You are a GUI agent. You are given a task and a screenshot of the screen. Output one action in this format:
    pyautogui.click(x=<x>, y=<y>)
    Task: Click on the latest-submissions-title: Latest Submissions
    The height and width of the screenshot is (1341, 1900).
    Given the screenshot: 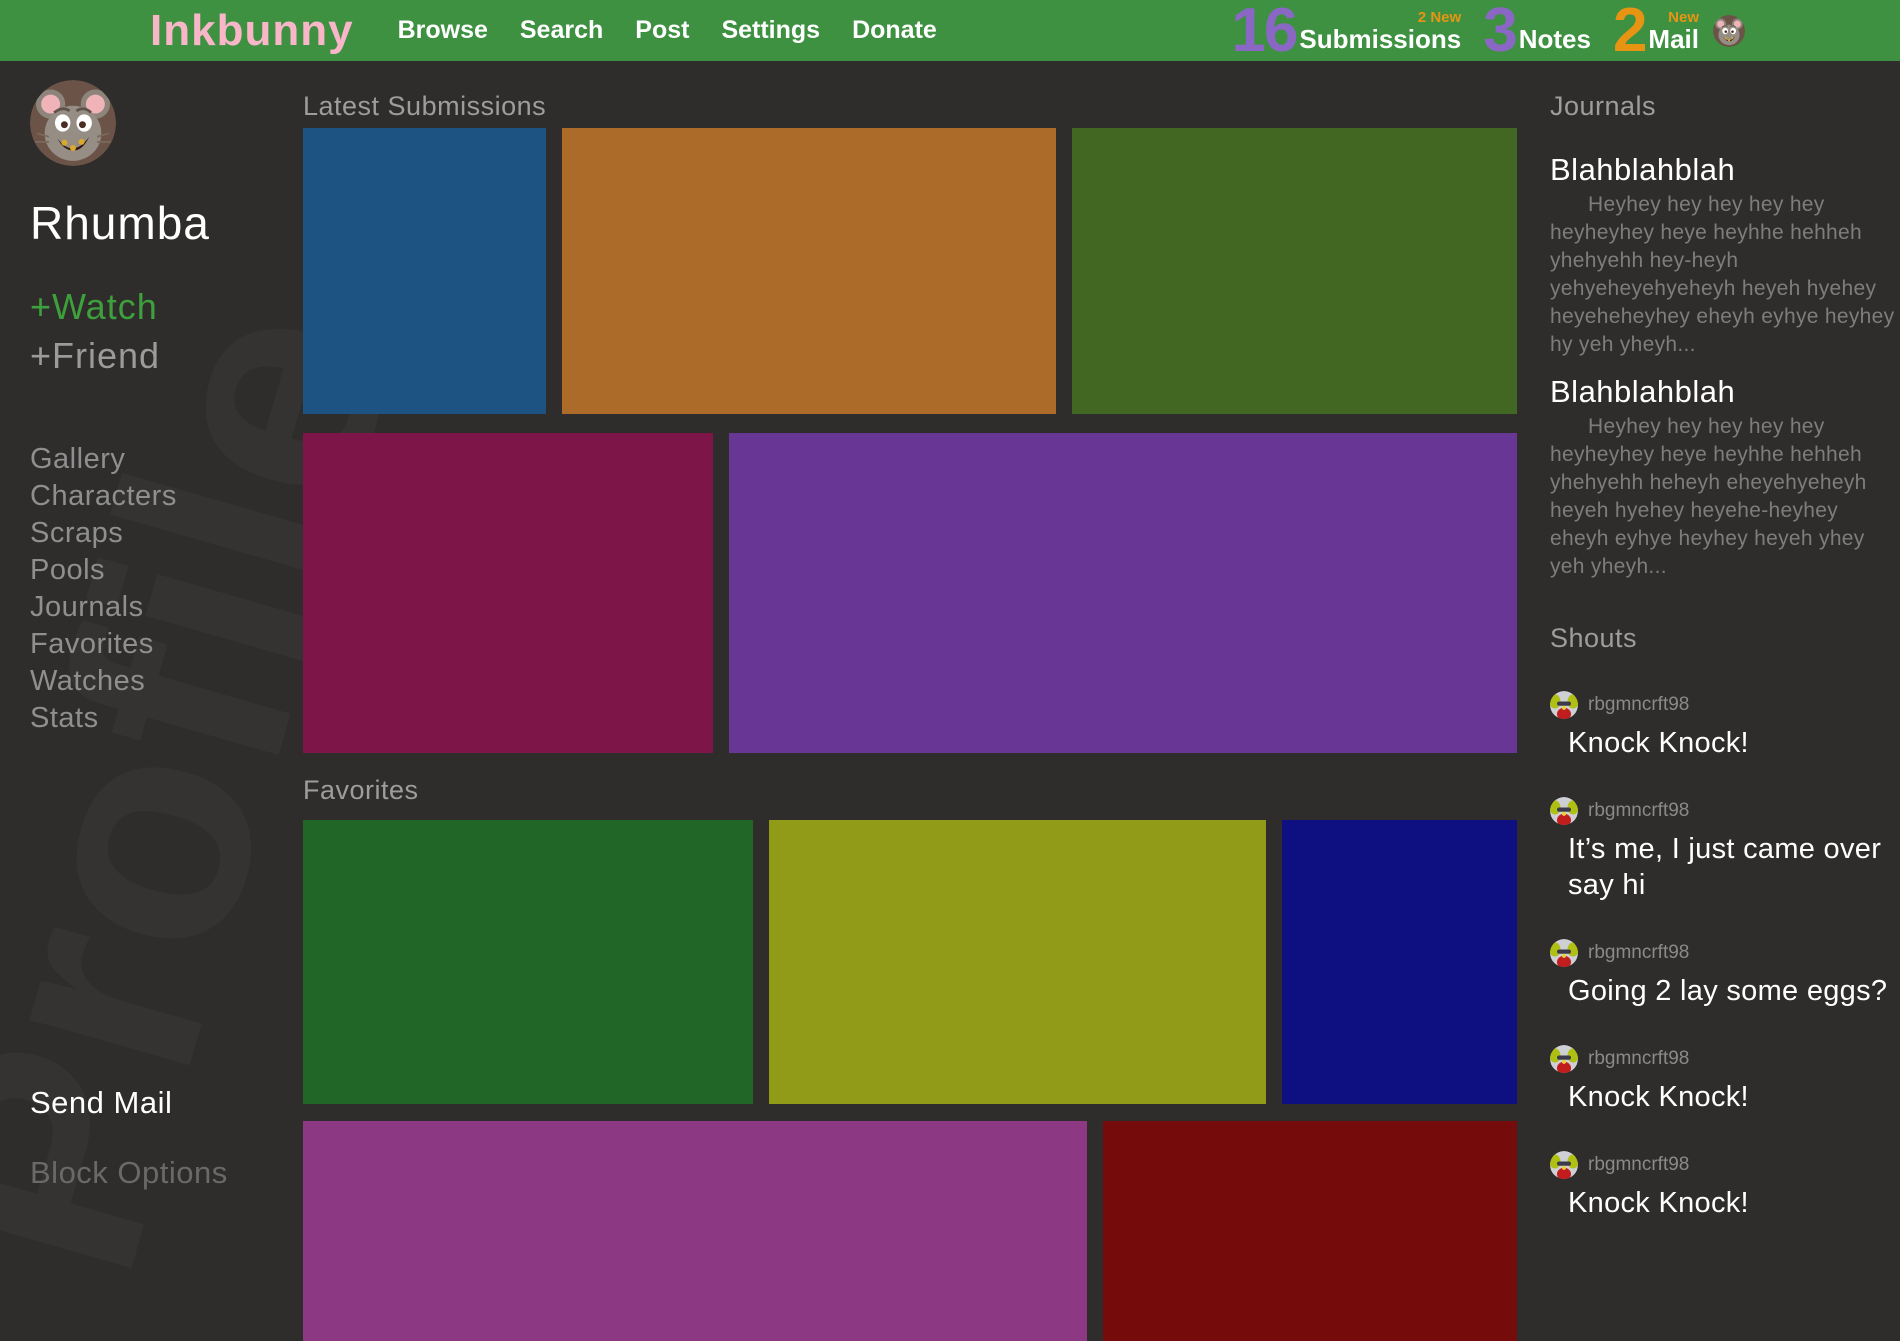 What is the action you would take?
    pyautogui.click(x=425, y=106)
    